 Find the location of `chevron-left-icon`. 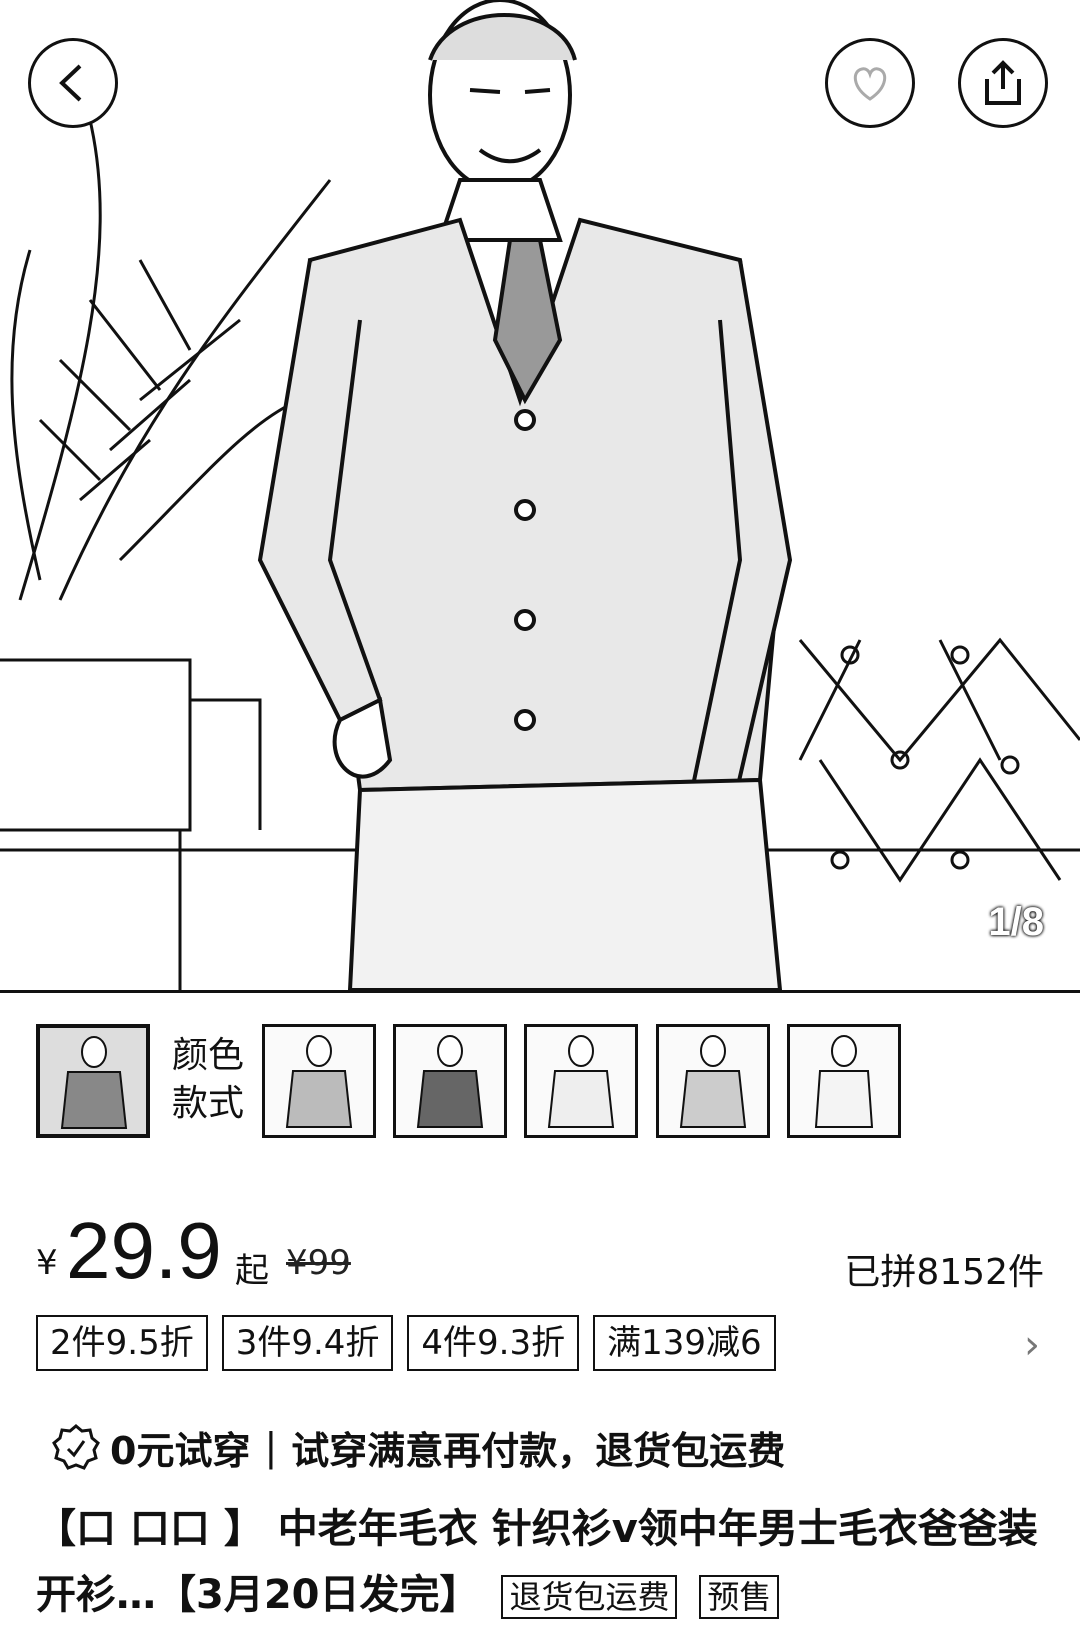

chevron-left-icon is located at coordinates (70, 83).